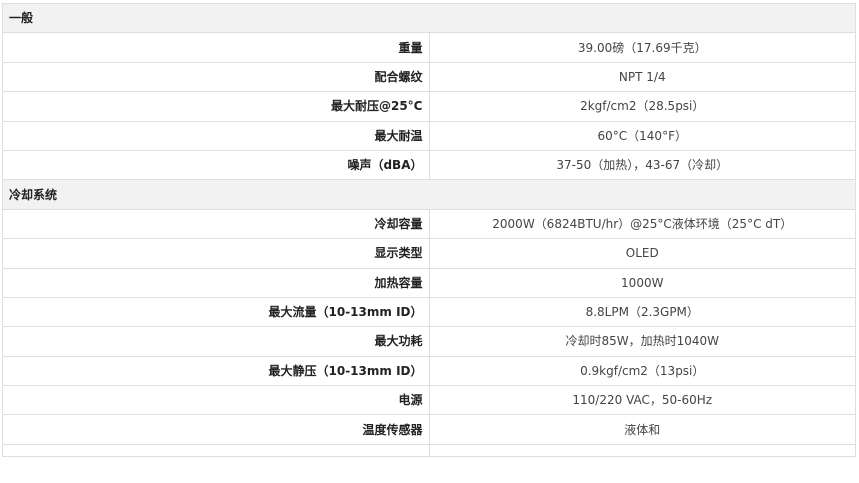 The image size is (859, 483). Describe the element at coordinates (642, 253) in the screenshot. I see `row-value: OLED` at that location.